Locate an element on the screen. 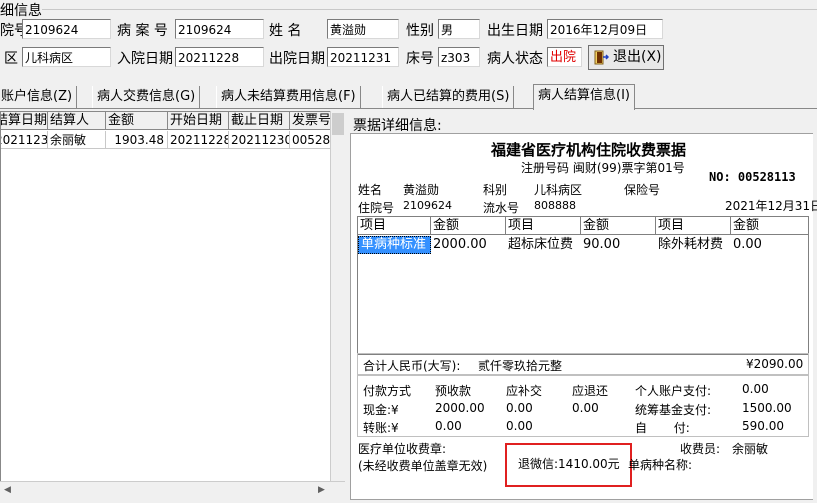  record-no-field: 2109624 is located at coordinates (219, 29).